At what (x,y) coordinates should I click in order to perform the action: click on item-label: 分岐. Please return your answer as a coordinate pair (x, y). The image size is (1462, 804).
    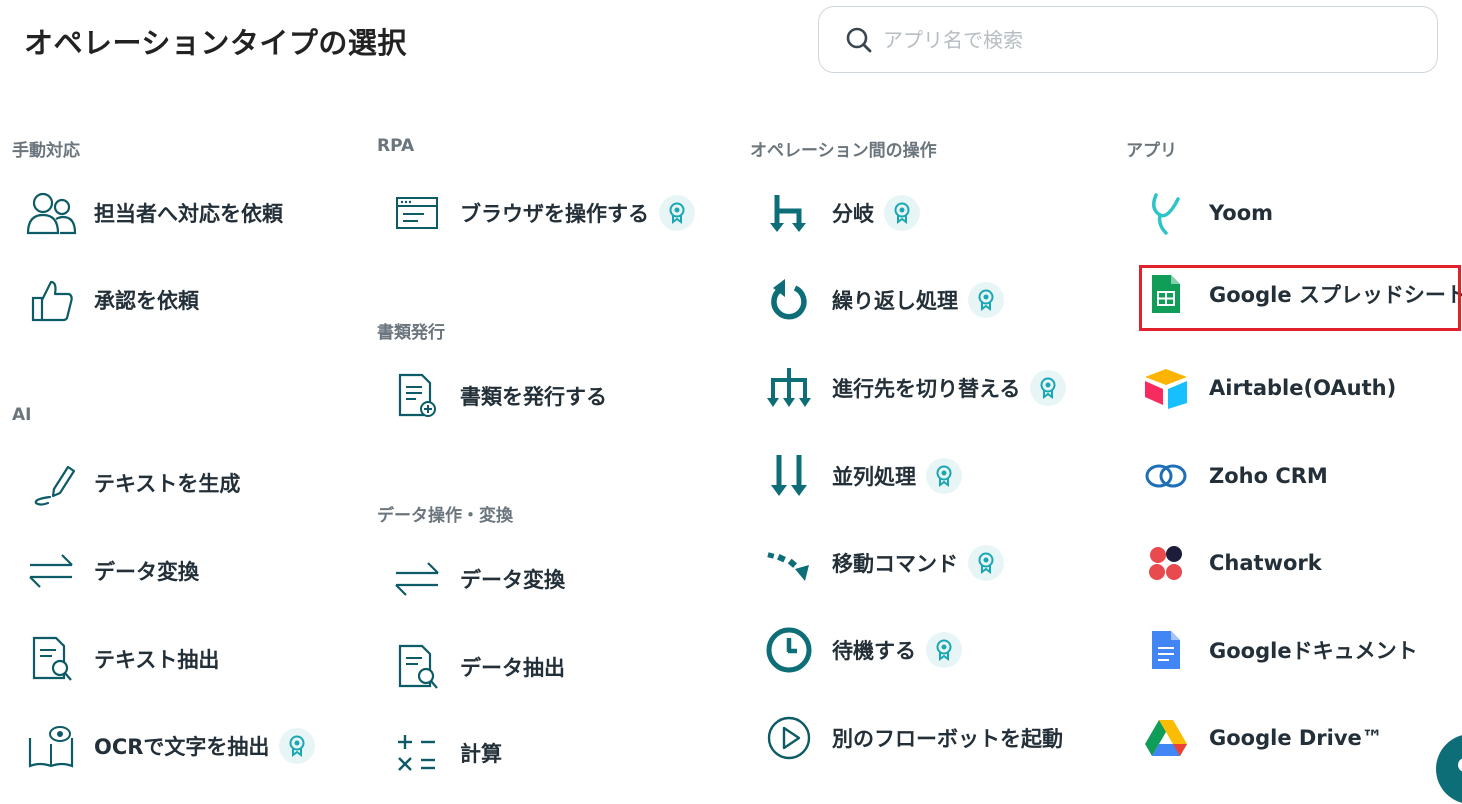
    Looking at the image, I should click on (853, 214).